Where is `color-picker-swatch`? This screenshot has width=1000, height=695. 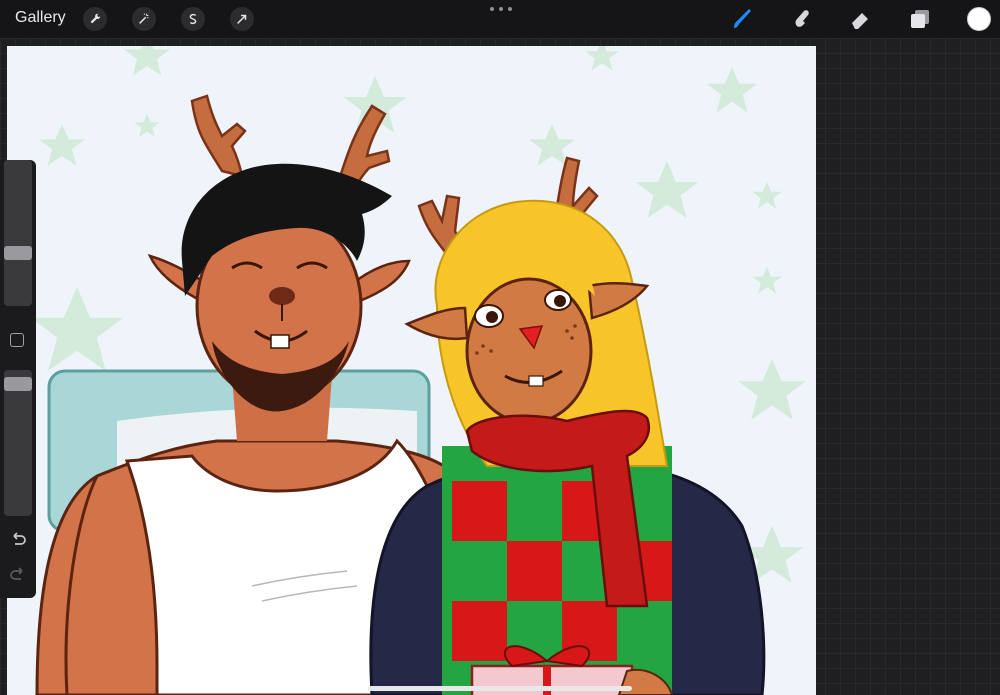
color-picker-swatch is located at coordinates (979, 19).